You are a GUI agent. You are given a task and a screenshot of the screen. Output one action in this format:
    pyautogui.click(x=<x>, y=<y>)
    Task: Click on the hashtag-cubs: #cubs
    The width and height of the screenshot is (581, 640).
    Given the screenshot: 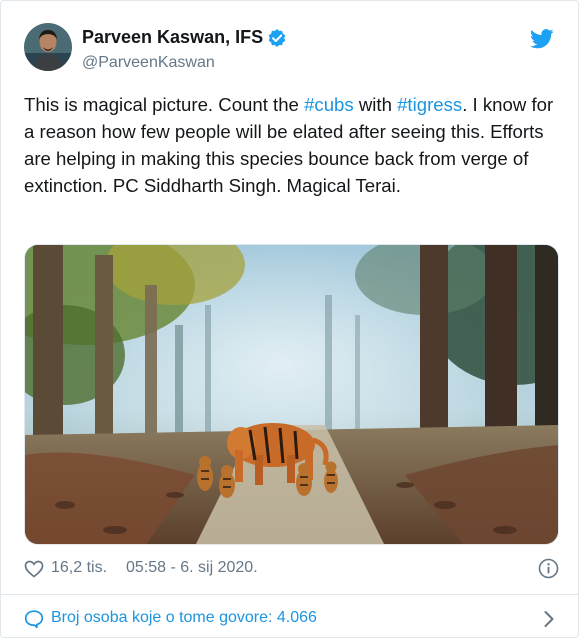 What is the action you would take?
    pyautogui.click(x=329, y=104)
    